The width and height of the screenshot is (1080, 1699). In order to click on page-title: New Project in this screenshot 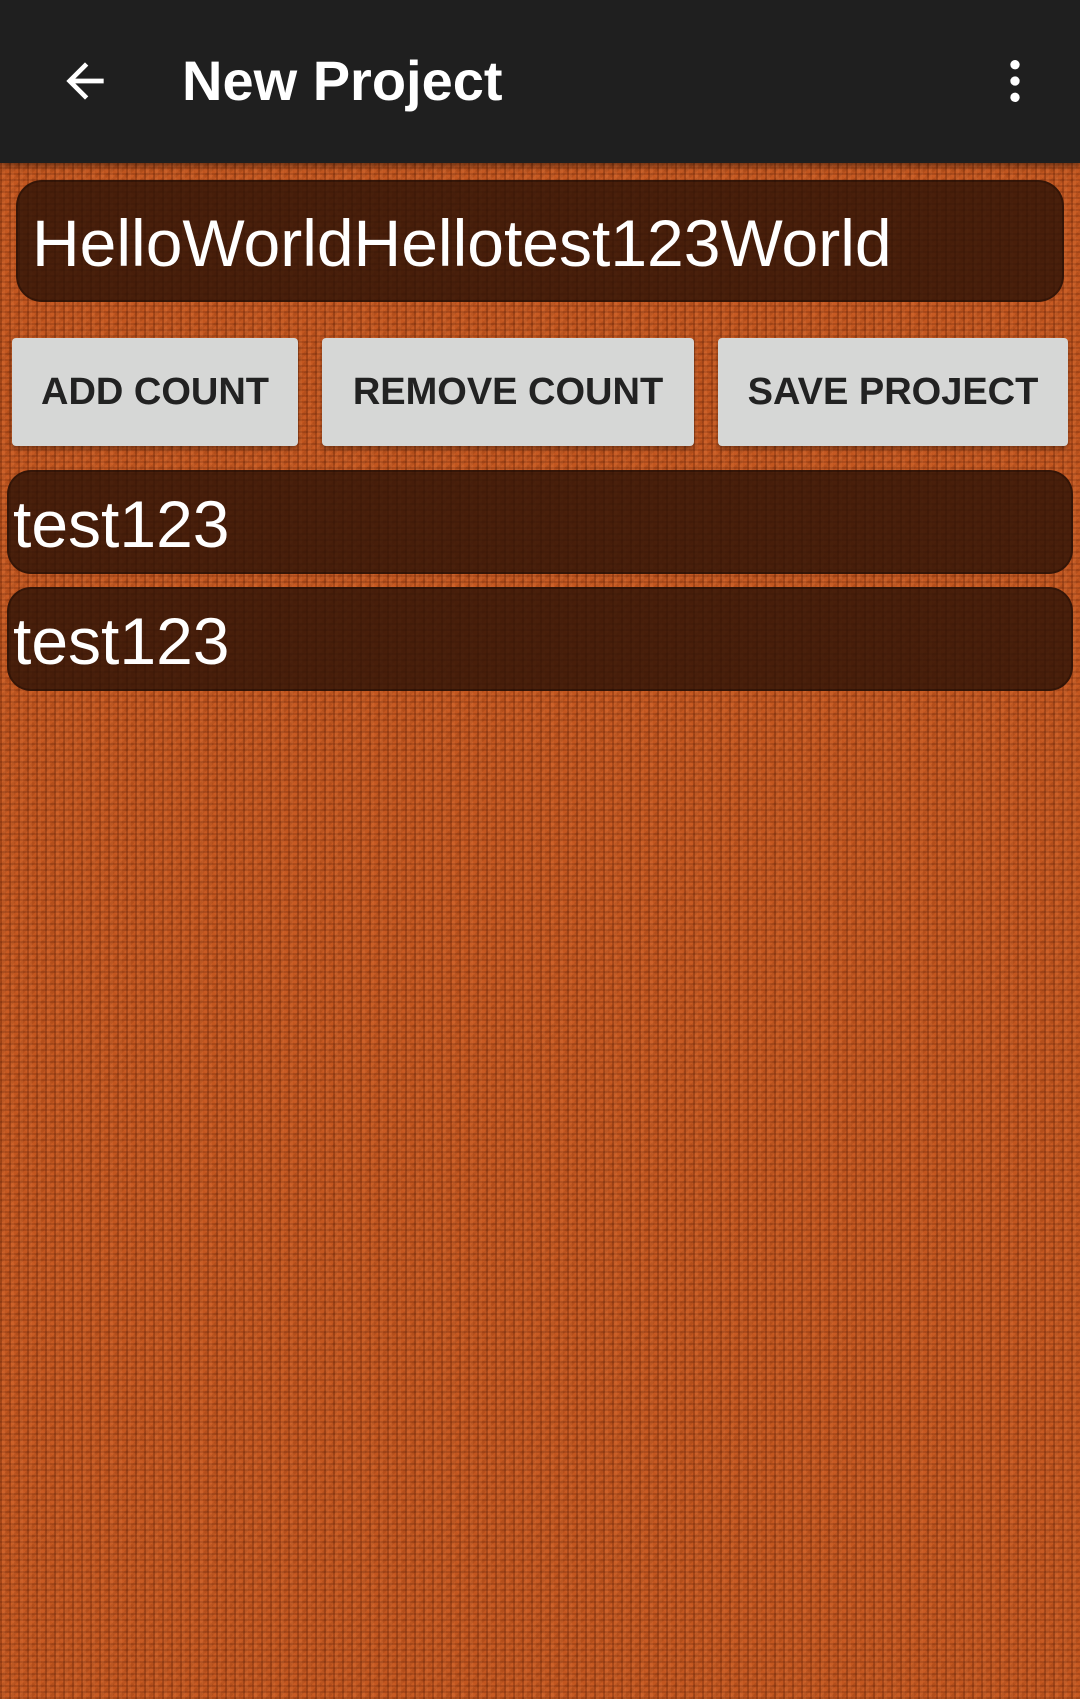, I will do `click(342, 80)`.